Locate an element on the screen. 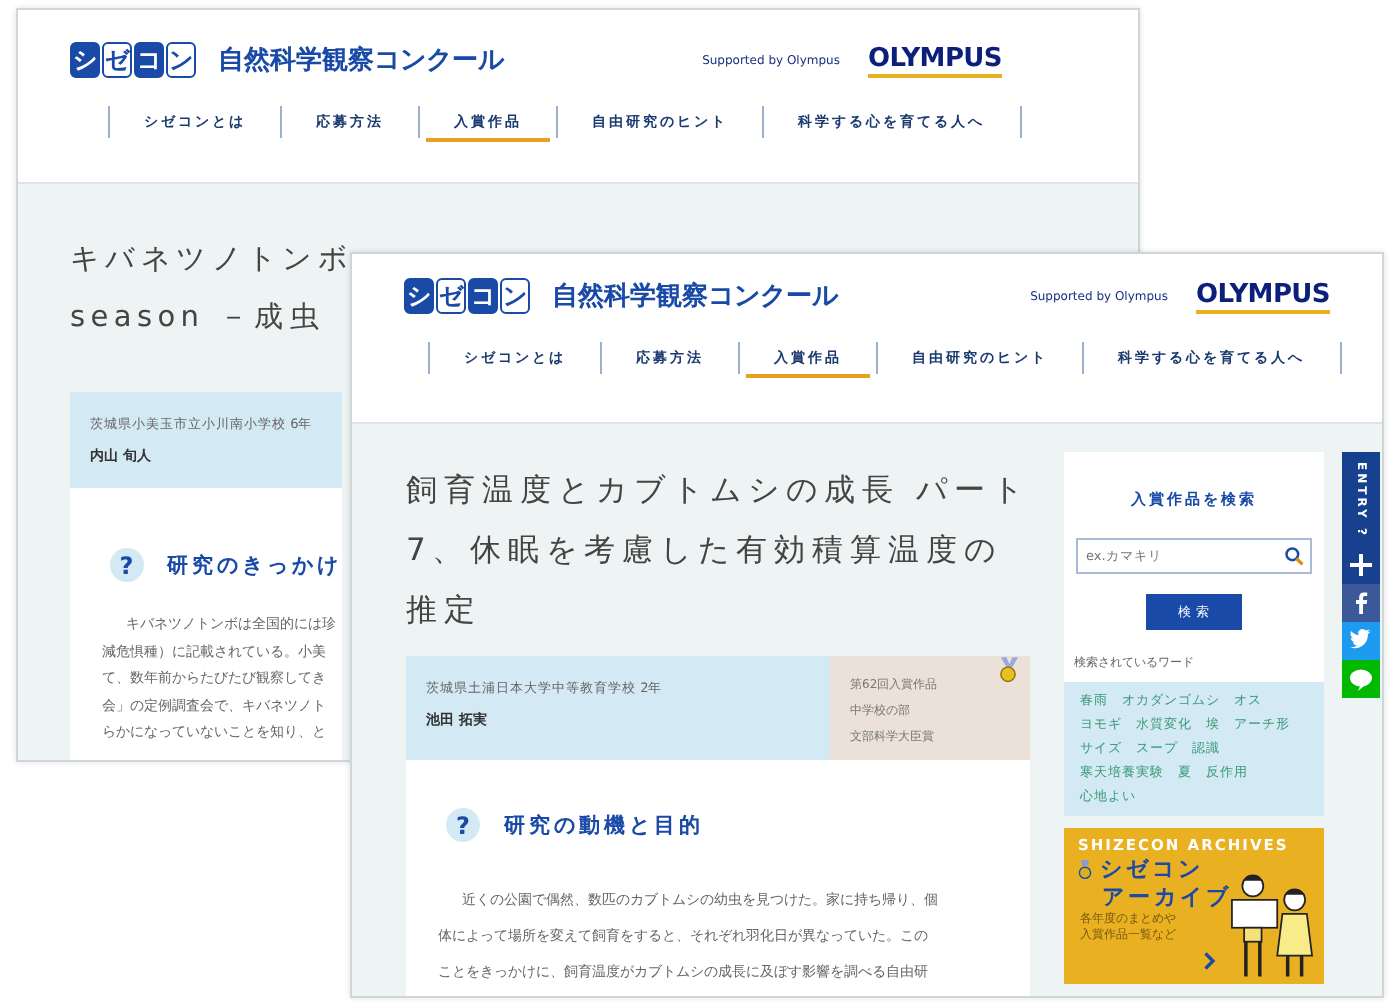 Image resolution: width=1400 pixels, height=1006 pixels. article-title: season －成虫 is located at coordinates (199, 319).